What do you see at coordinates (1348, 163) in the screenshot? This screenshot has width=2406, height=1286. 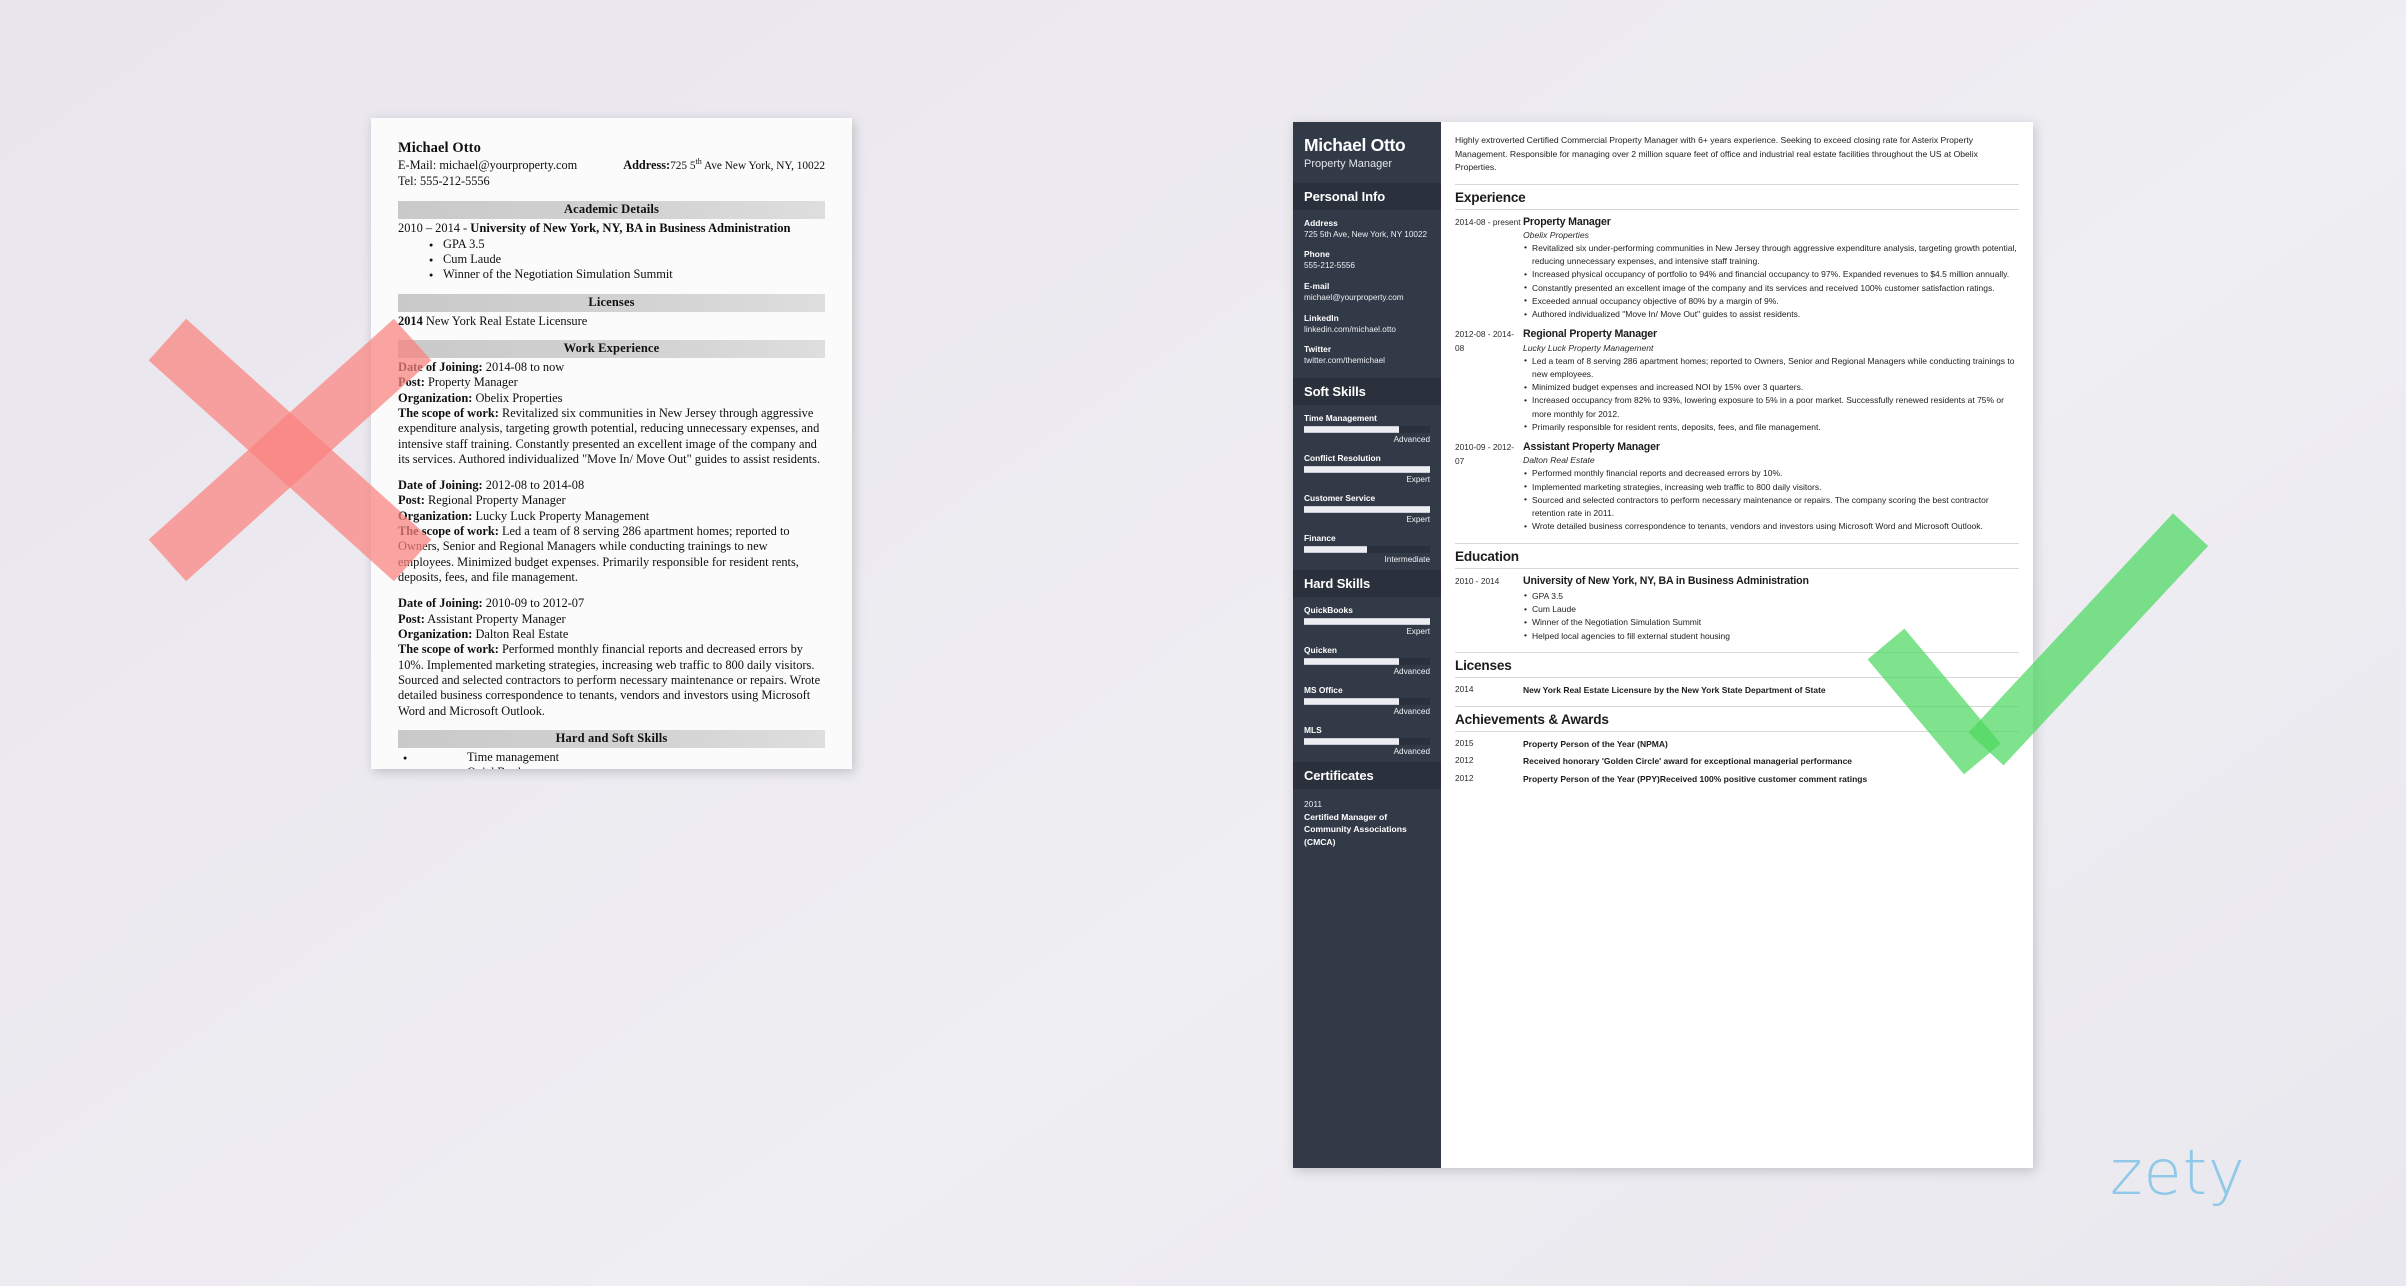 I see `sidebar-role: Property Manager` at bounding box center [1348, 163].